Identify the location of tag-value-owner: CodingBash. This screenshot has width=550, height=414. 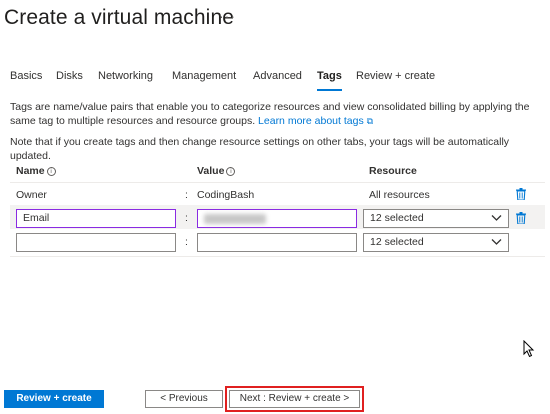
(226, 195).